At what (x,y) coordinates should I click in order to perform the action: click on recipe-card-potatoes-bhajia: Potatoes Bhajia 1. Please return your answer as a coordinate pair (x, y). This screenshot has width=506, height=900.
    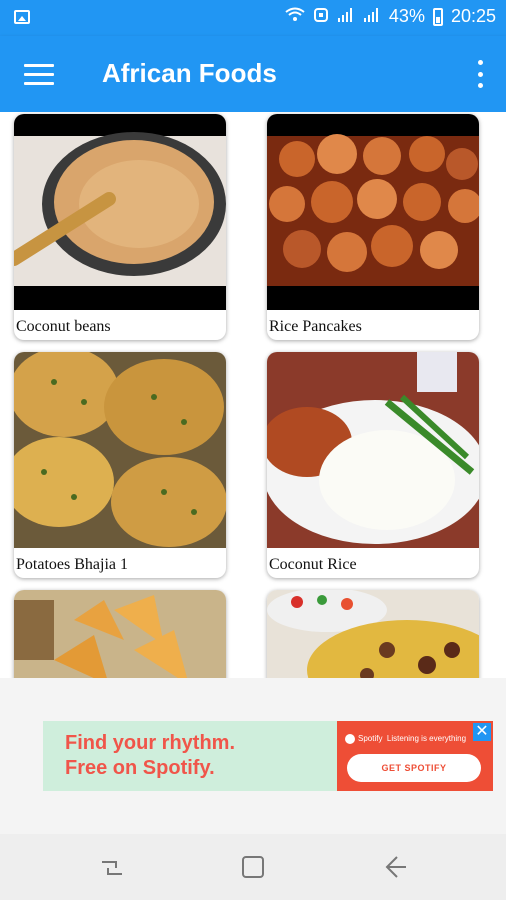
    Looking at the image, I should click on (120, 465).